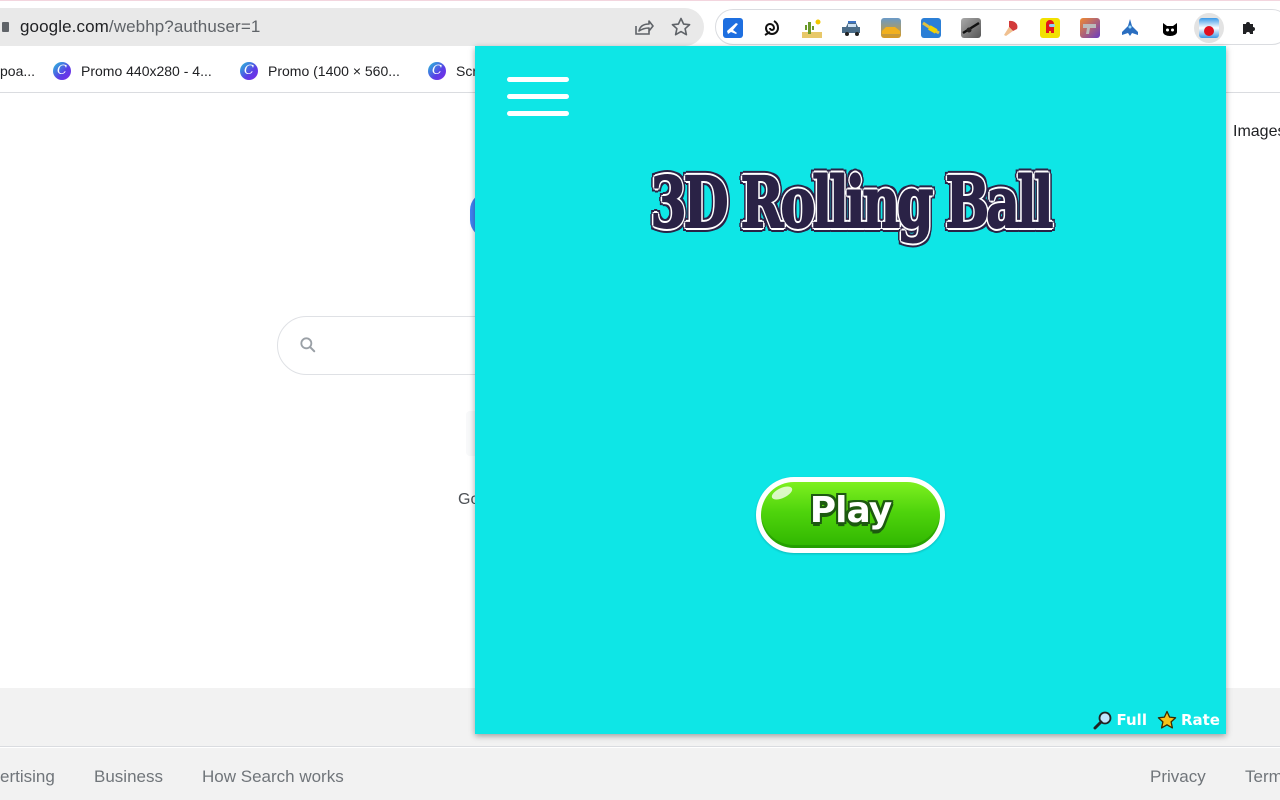 The image size is (1280, 800). Describe the element at coordinates (538, 97) in the screenshot. I see `hamburger-menu-icon` at that location.